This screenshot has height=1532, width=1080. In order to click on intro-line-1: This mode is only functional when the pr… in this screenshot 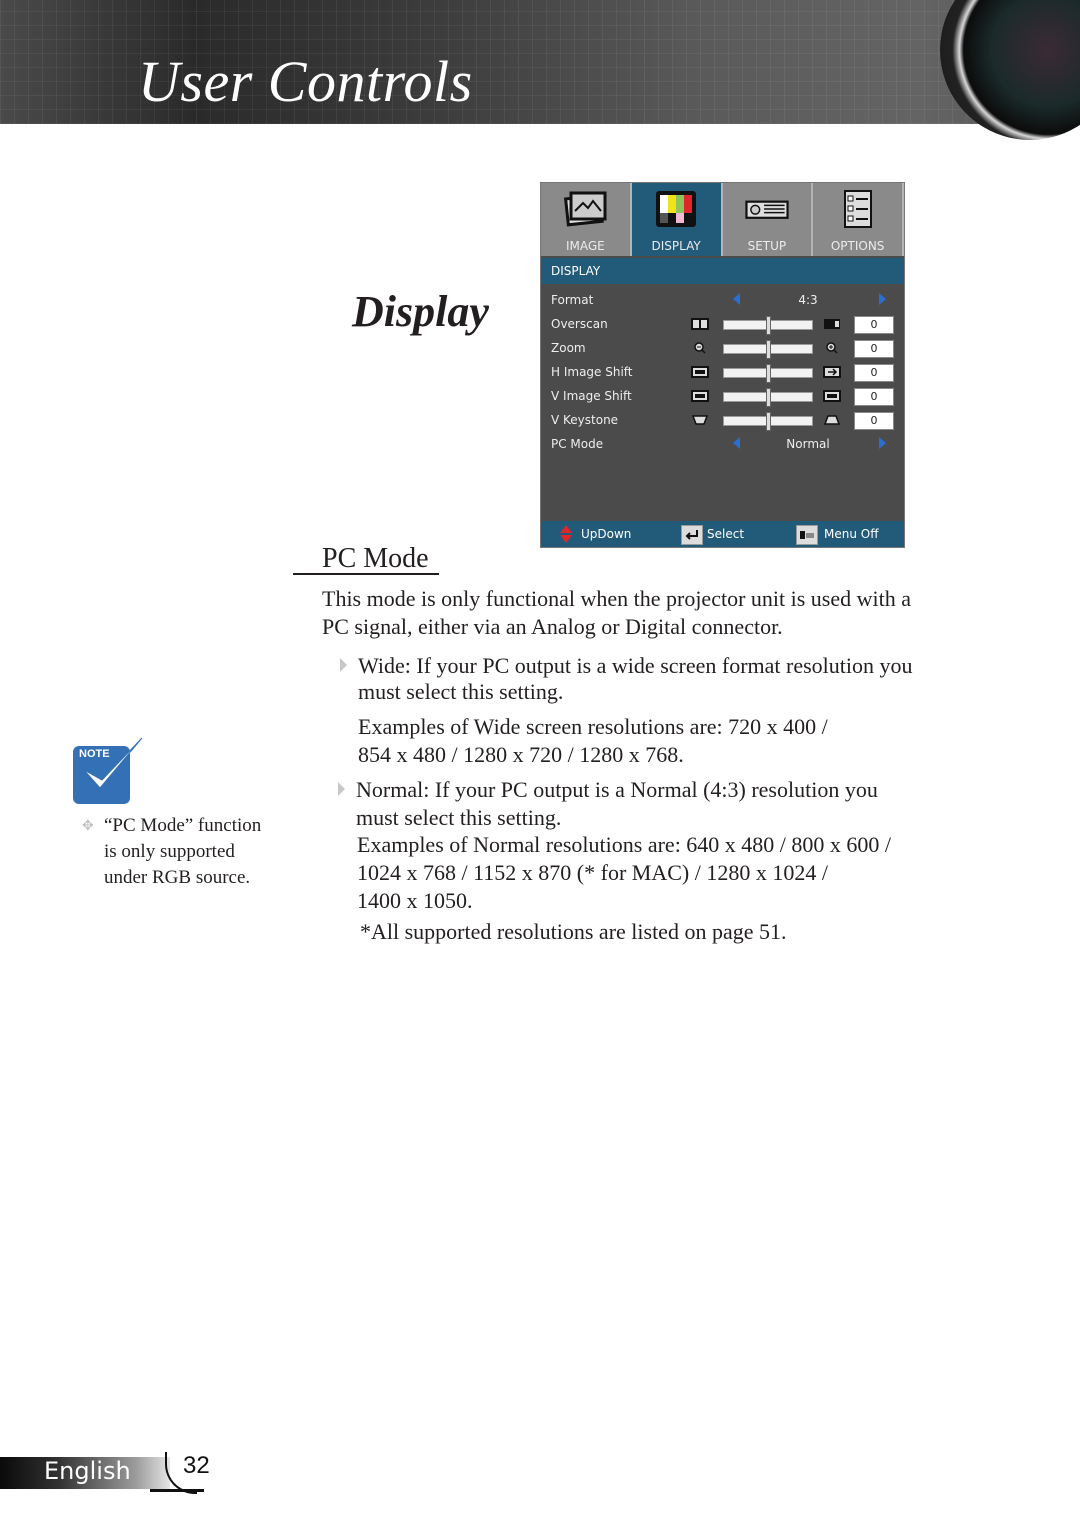, I will do `click(617, 598)`.